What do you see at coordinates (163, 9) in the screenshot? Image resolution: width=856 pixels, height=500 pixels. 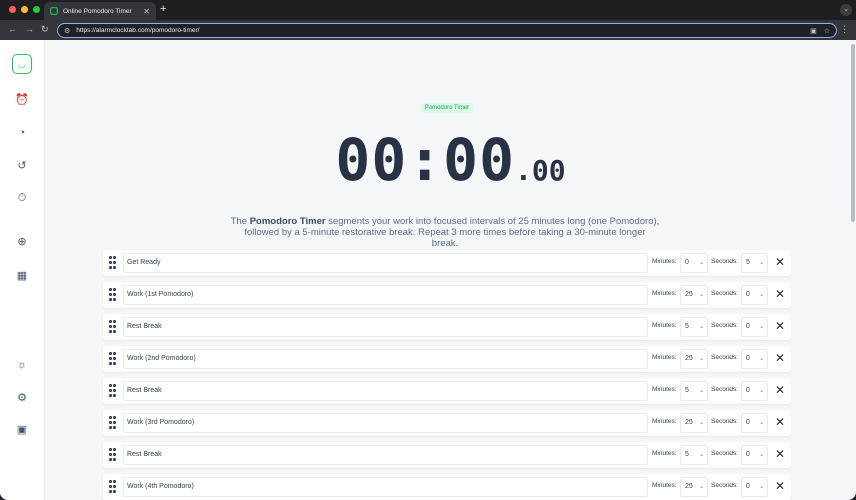 I see `new-tab-button: +` at bounding box center [163, 9].